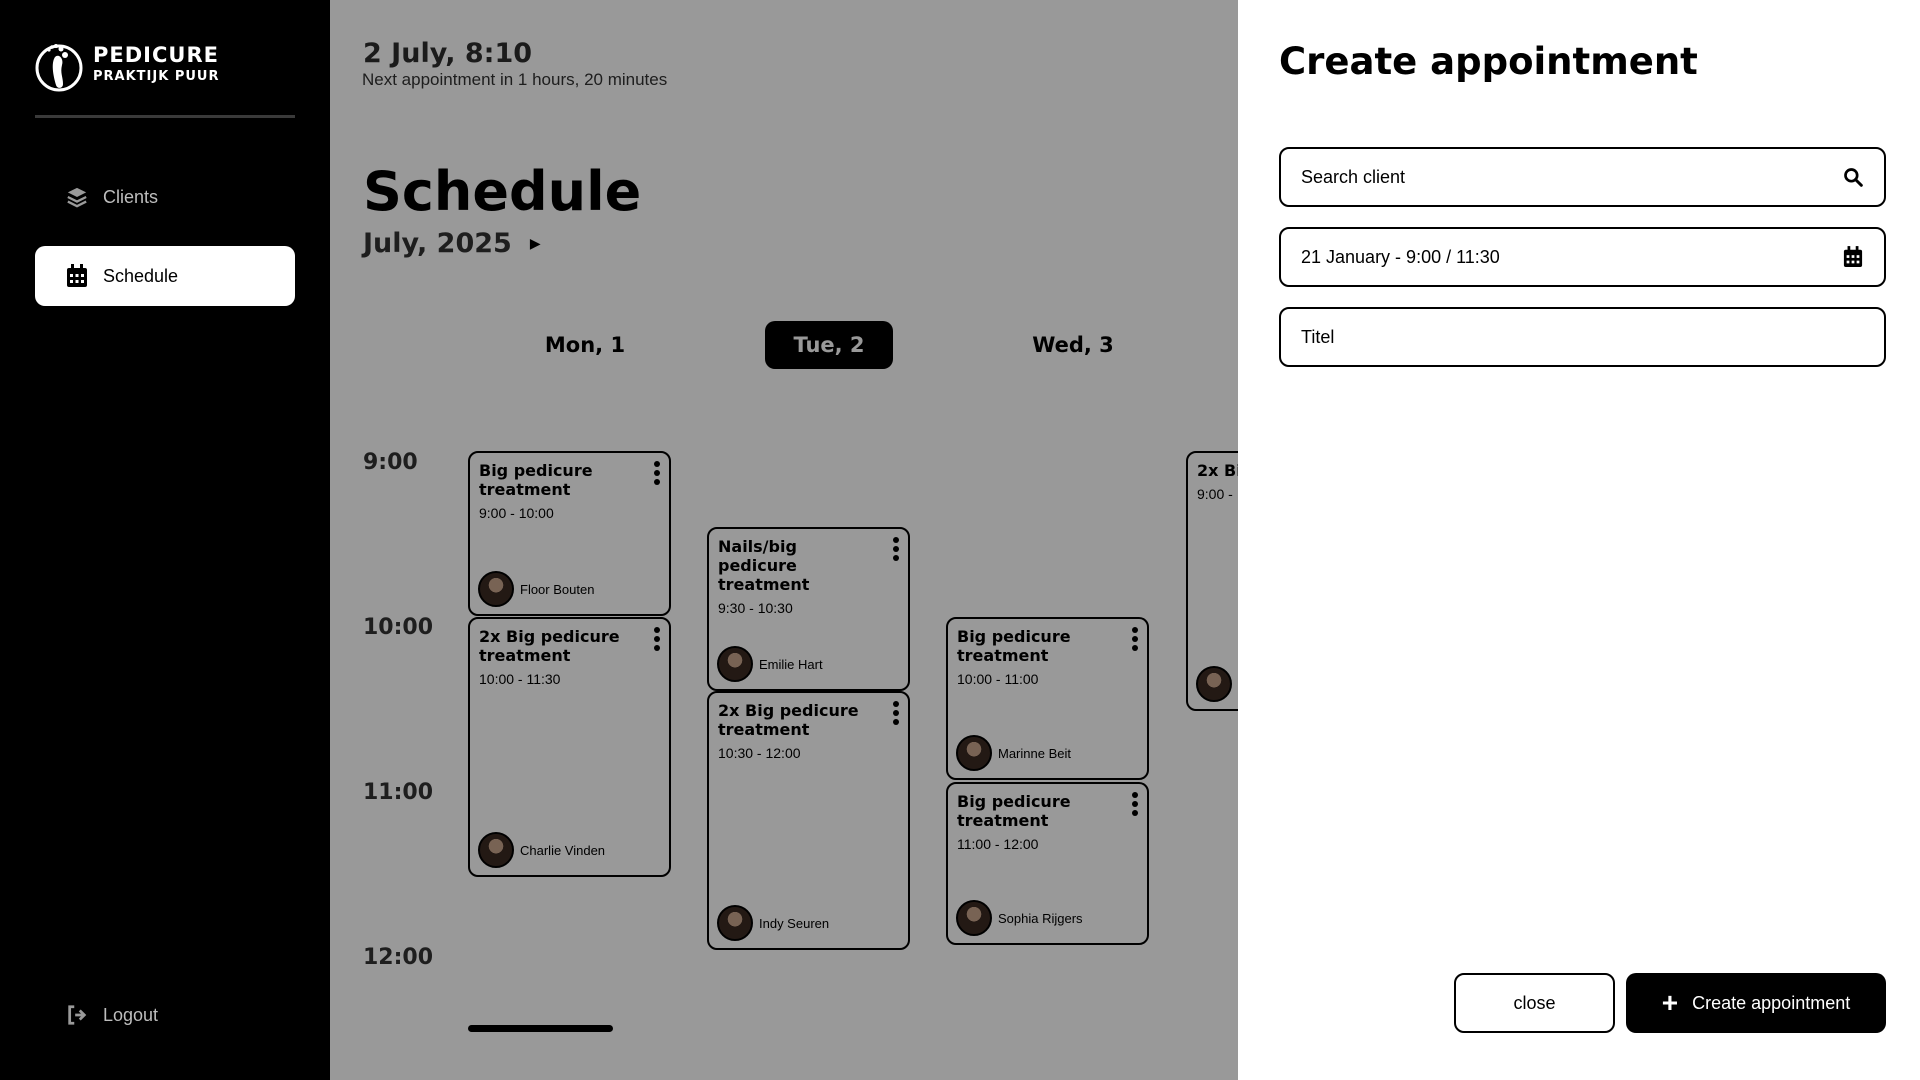  Describe the element at coordinates (131, 1014) in the screenshot. I see `logout-label: Logout` at that location.